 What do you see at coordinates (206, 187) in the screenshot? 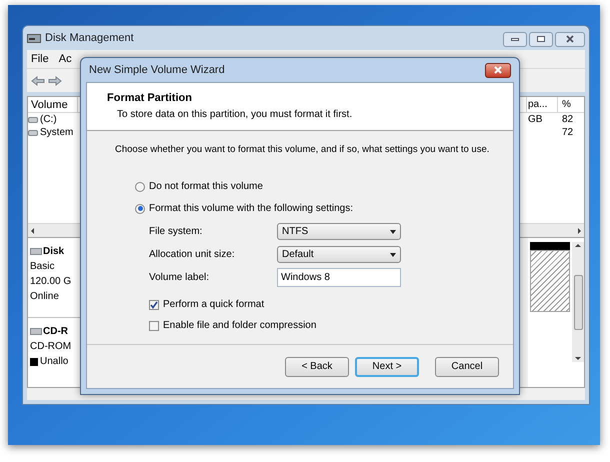
I see `radio-label: Do not format this volume` at bounding box center [206, 187].